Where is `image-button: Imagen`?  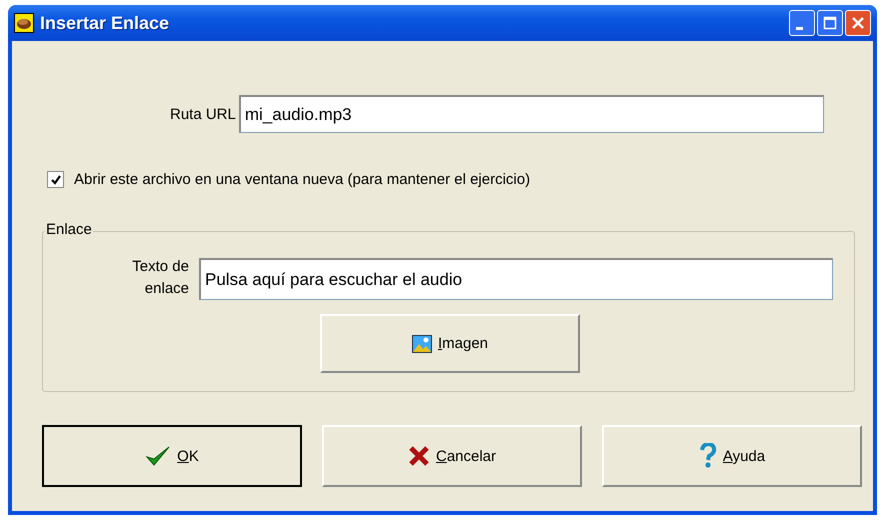 image-button: Imagen is located at coordinates (450, 343).